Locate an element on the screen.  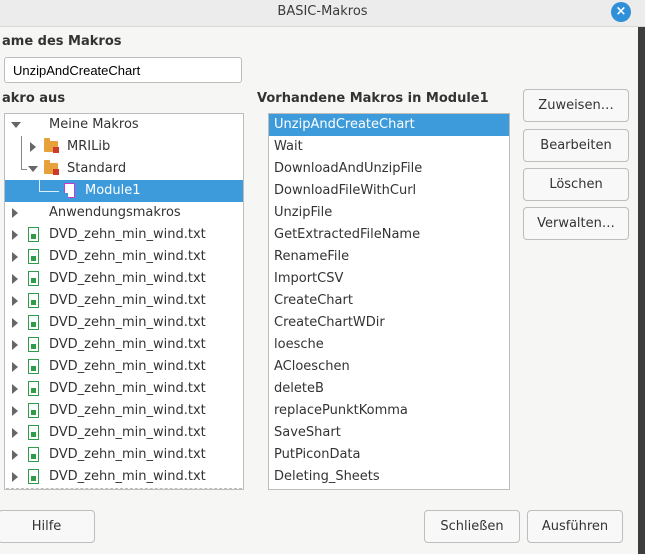
macro-list-item: RenameFile is located at coordinates (389, 257).